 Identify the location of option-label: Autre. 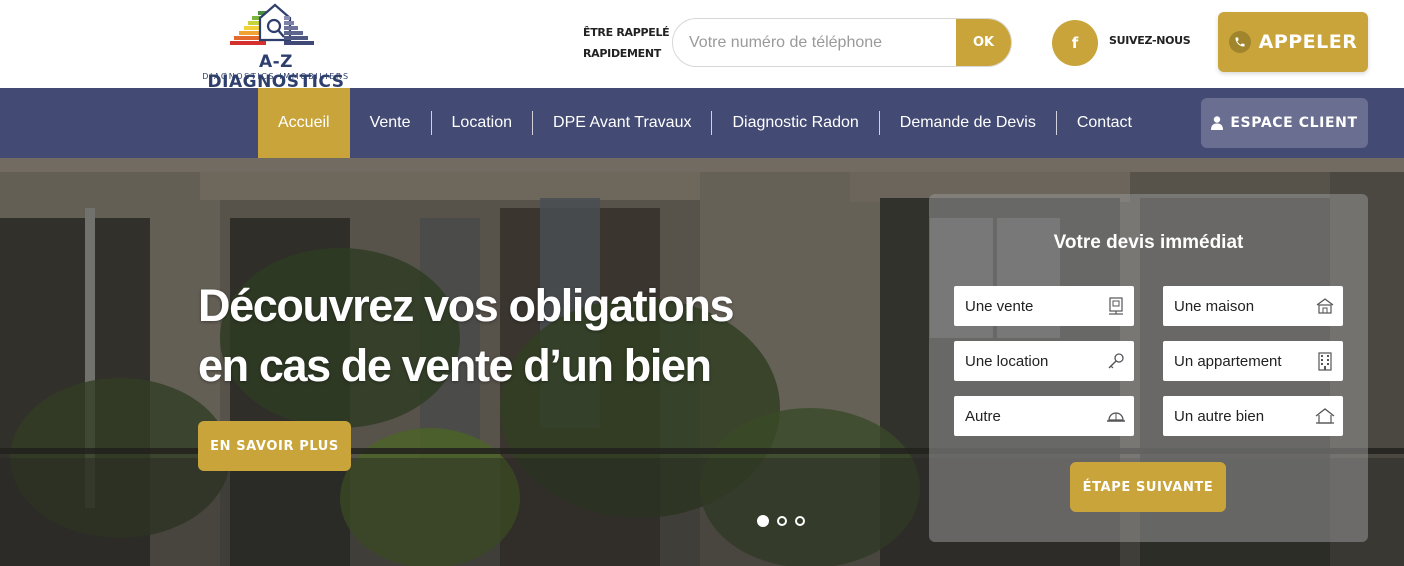
(983, 416).